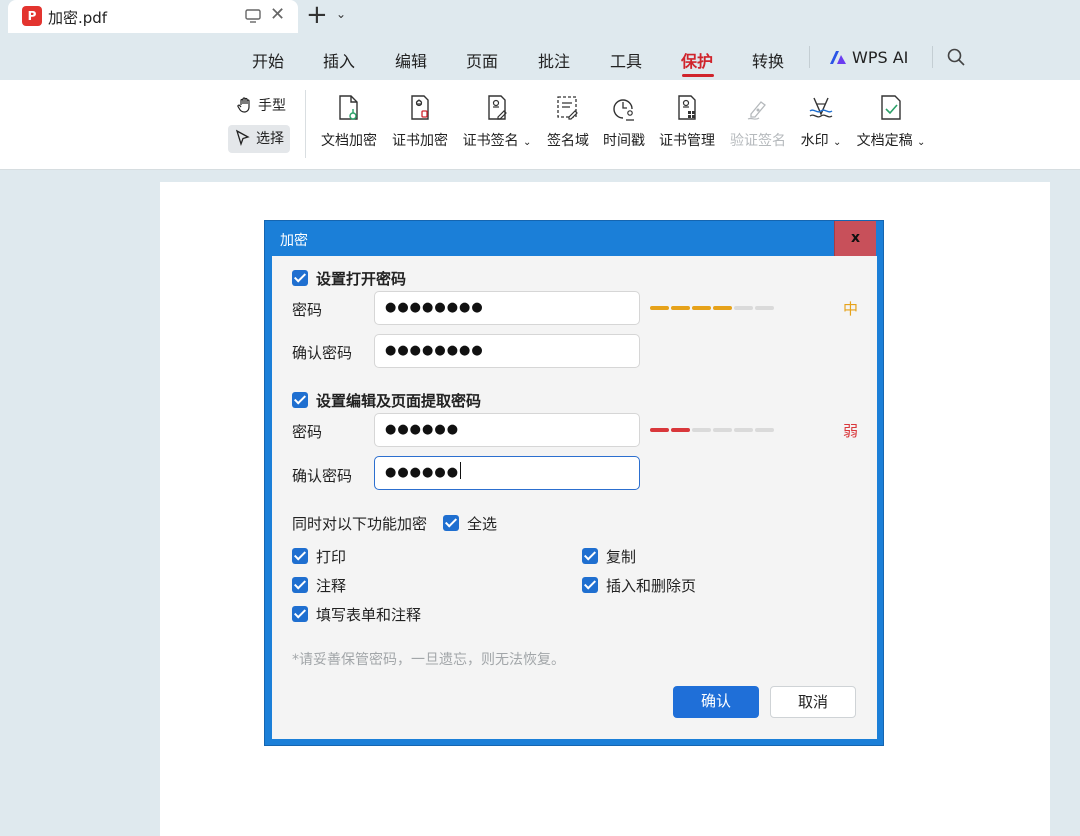 The width and height of the screenshot is (1080, 836). Describe the element at coordinates (891, 126) in the screenshot. I see `finalize-document-button: 文档定稿 ⌄` at that location.